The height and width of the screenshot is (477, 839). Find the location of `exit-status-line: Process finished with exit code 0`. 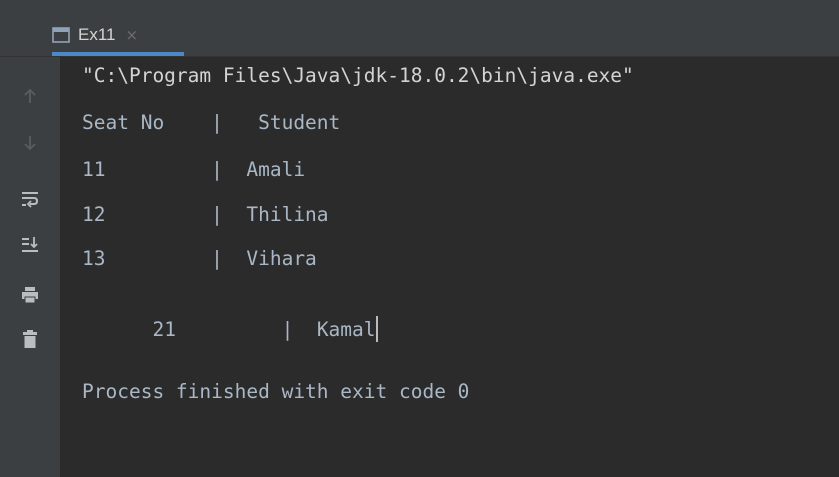

exit-status-line: Process finished with exit code 0 is located at coordinates (276, 391).